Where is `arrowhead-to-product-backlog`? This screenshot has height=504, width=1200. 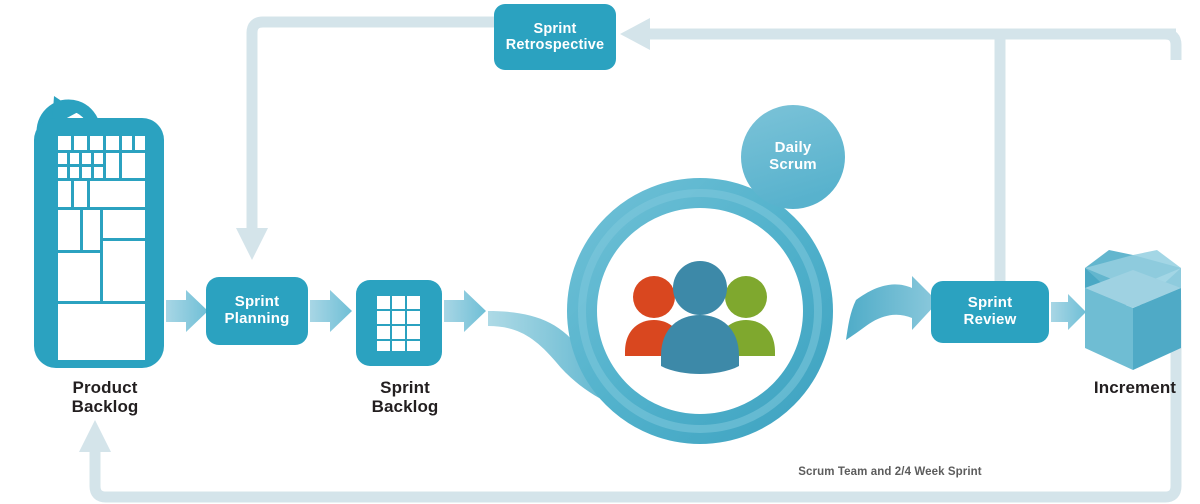 arrowhead-to-product-backlog is located at coordinates (95, 436).